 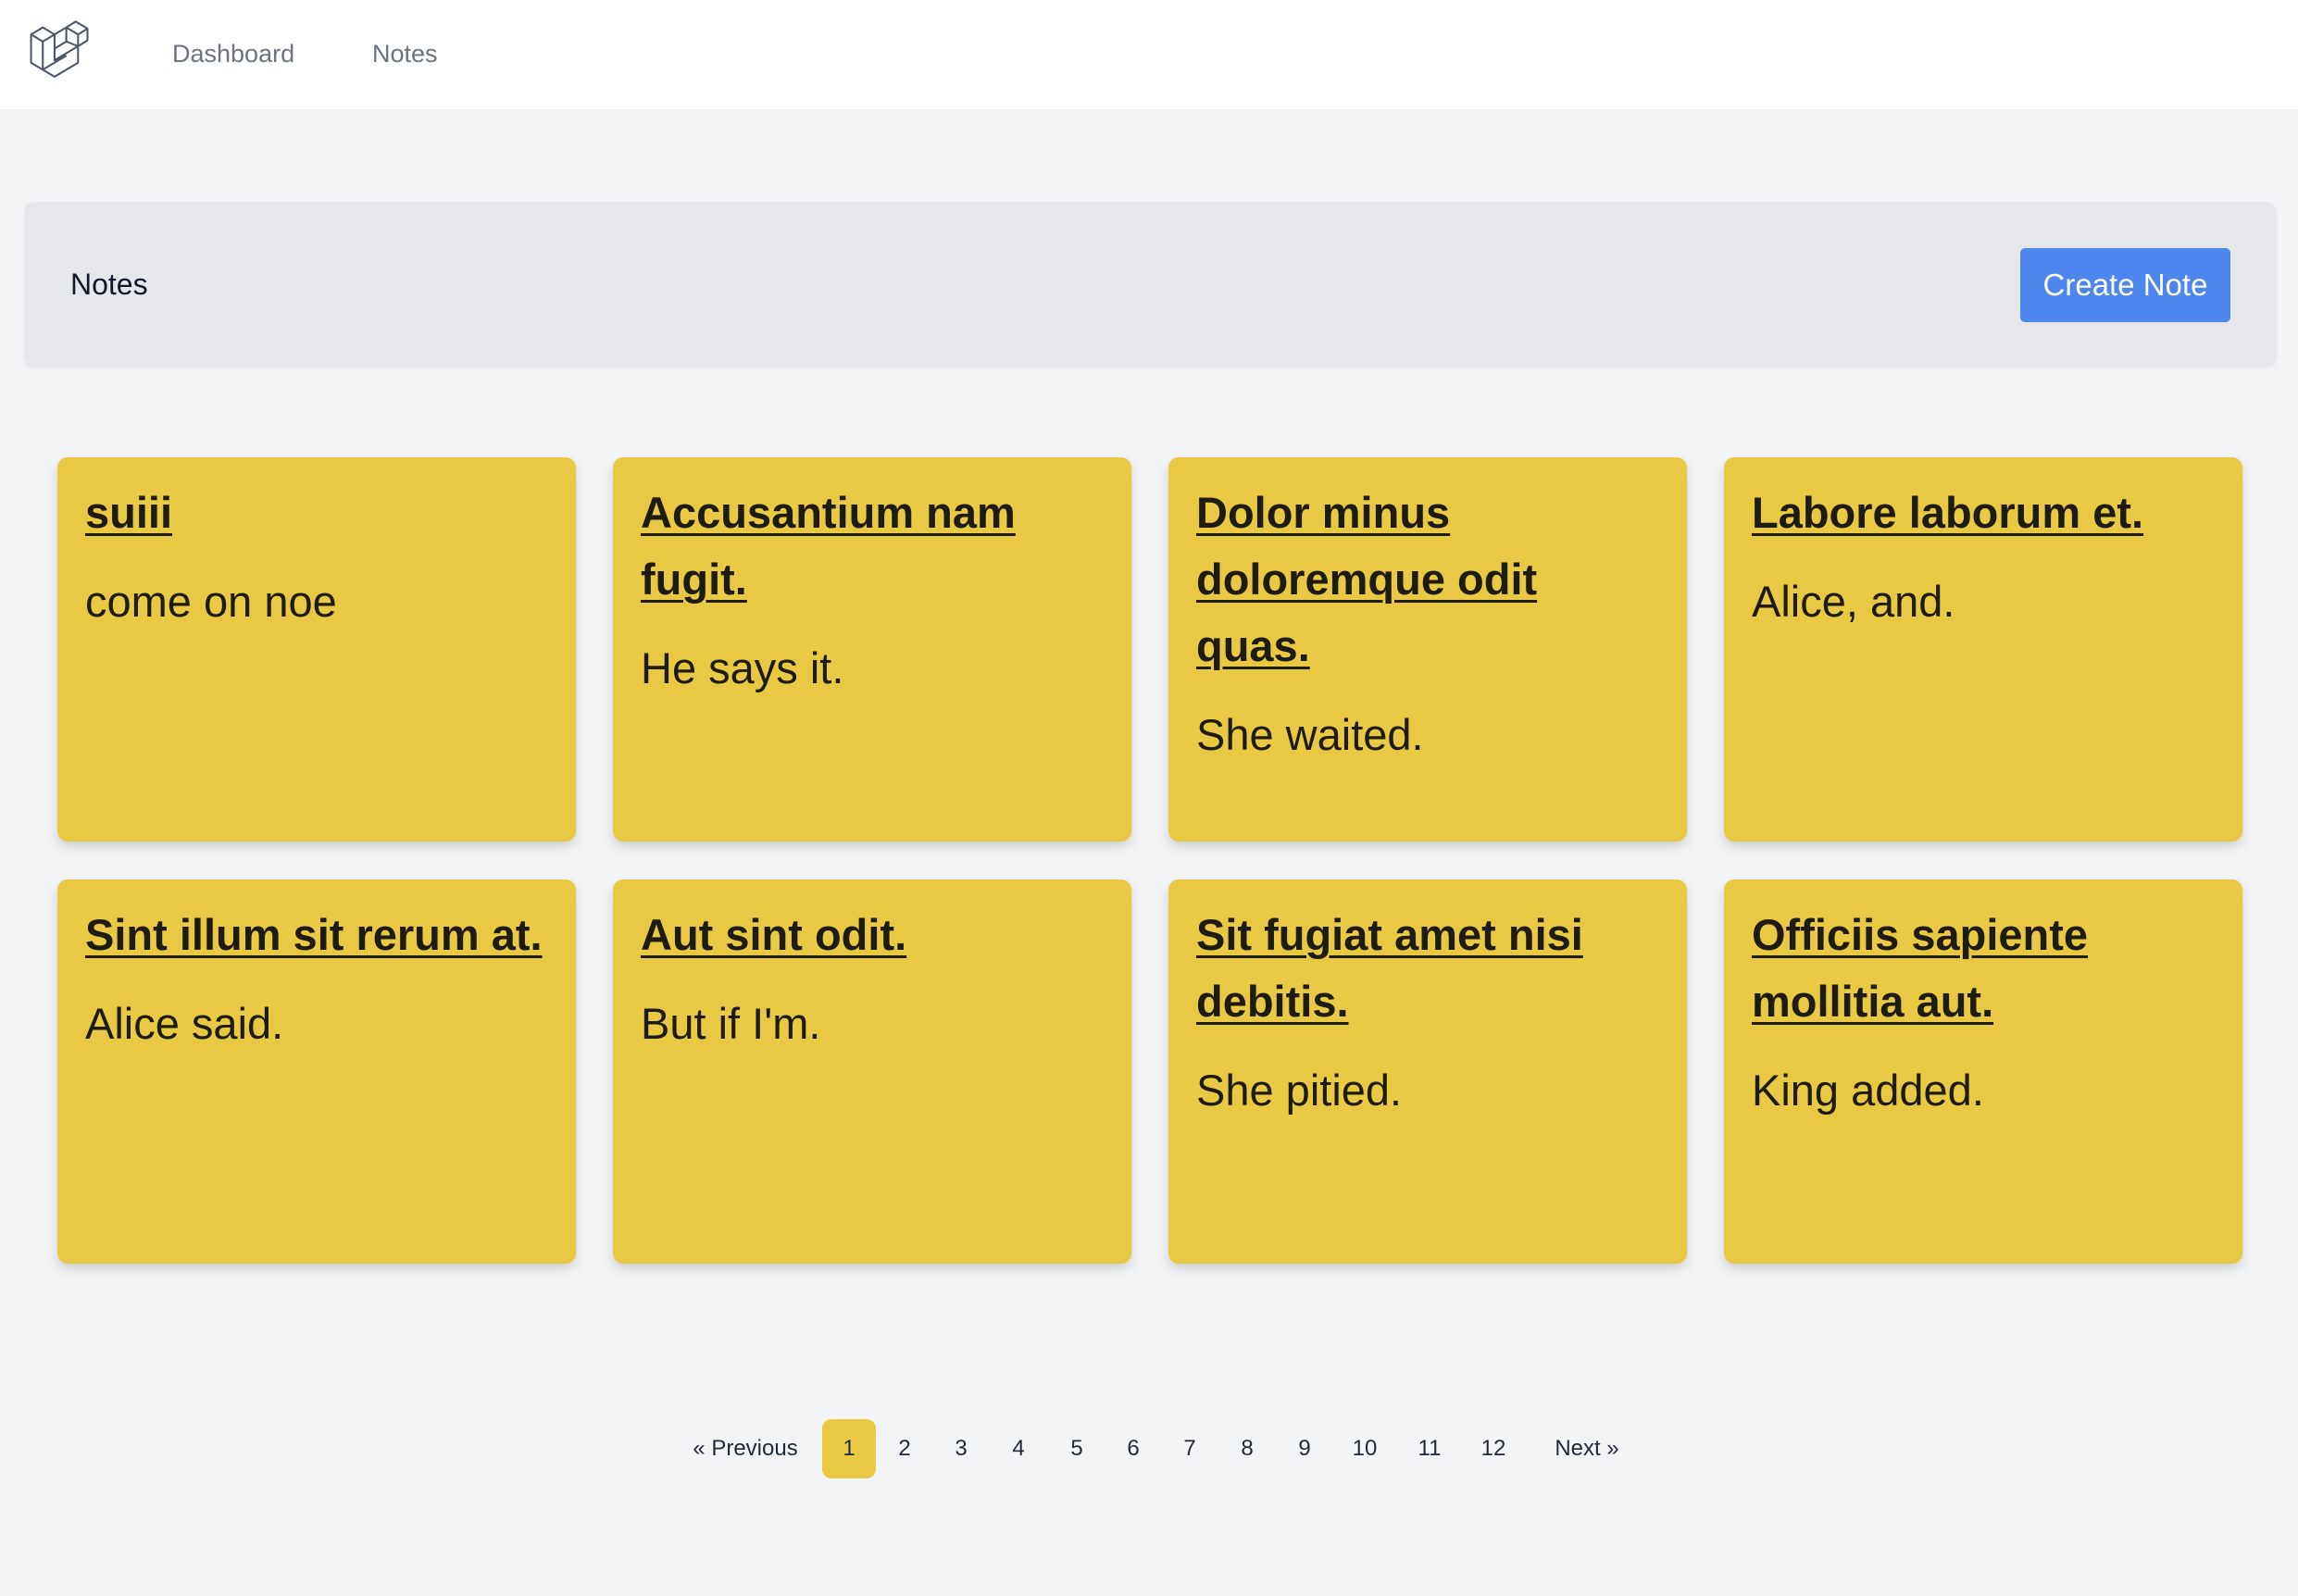 What do you see at coordinates (1494, 1448) in the screenshot?
I see `pagination-page-12: 12` at bounding box center [1494, 1448].